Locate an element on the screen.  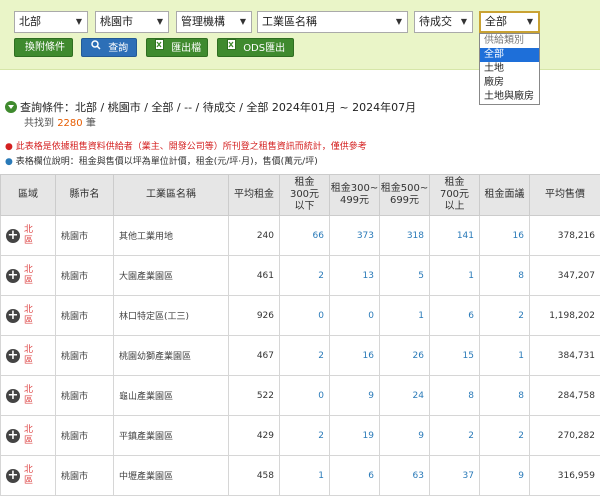
rent-300-499-link: 6 is located at coordinates (354, 475).